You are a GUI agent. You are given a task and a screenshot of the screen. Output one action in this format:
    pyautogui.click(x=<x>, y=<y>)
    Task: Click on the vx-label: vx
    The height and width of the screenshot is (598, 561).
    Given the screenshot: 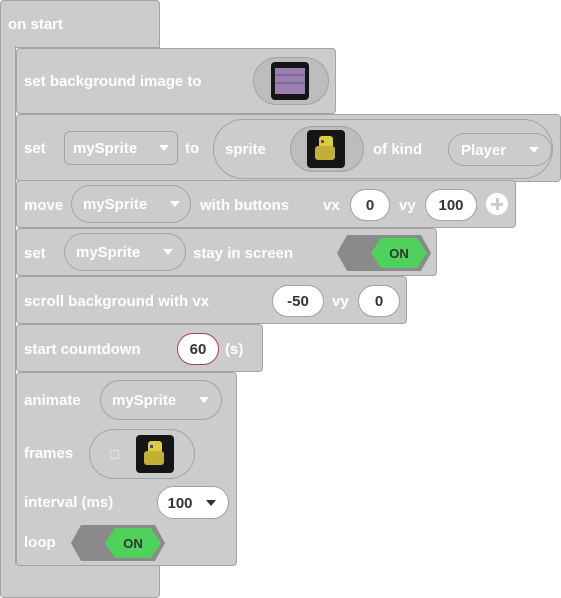 What is the action you would take?
    pyautogui.click(x=331, y=205)
    